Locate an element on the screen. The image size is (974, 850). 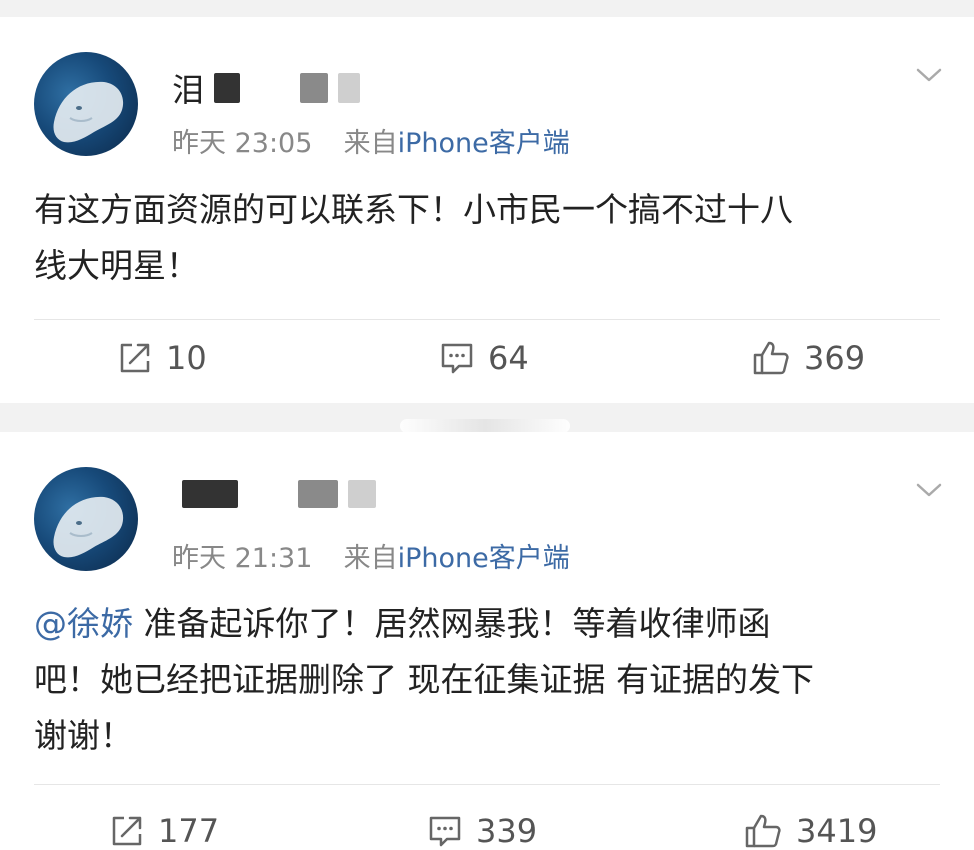
like-count: 369 is located at coordinates (835, 358).